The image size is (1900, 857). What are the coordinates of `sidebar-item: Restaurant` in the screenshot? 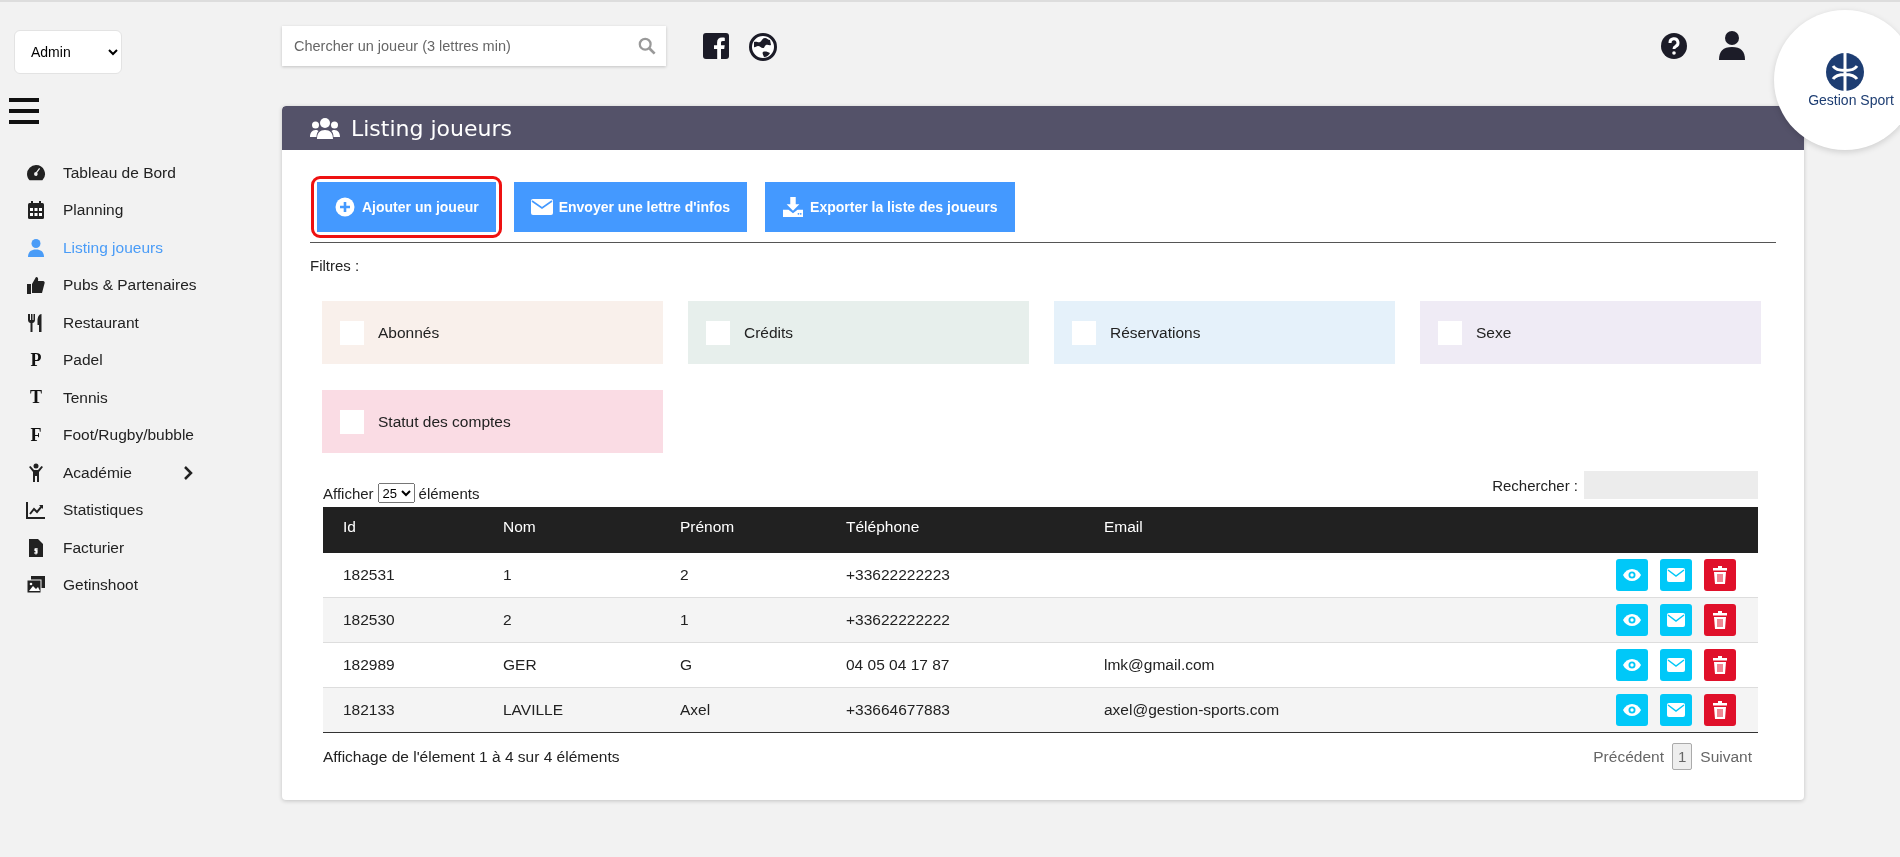 It's located at (141, 323).